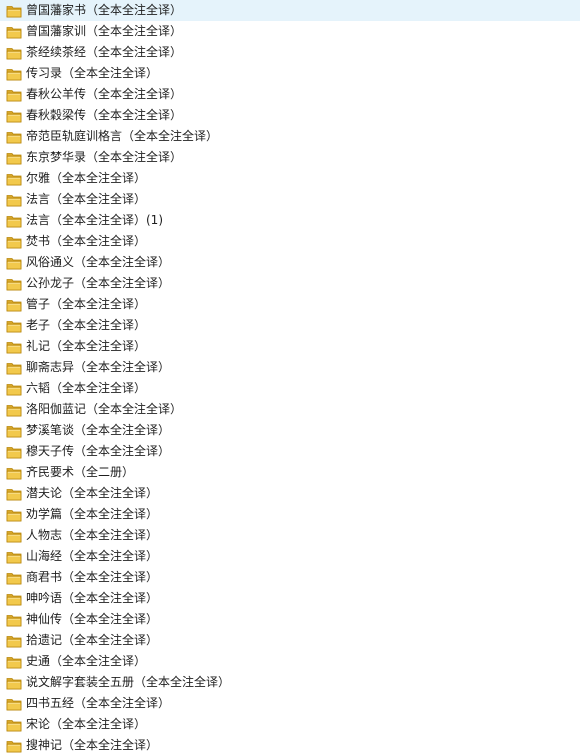  I want to click on folder-name: 齐民要术（全二册）, so click(80, 472).